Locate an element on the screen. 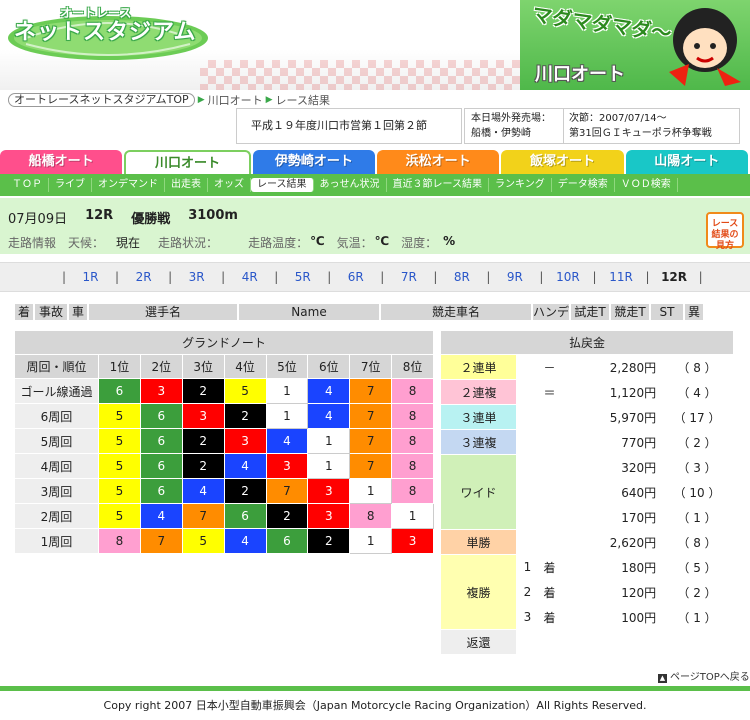  venue-tab: 伊勢崎オート is located at coordinates (313, 162).